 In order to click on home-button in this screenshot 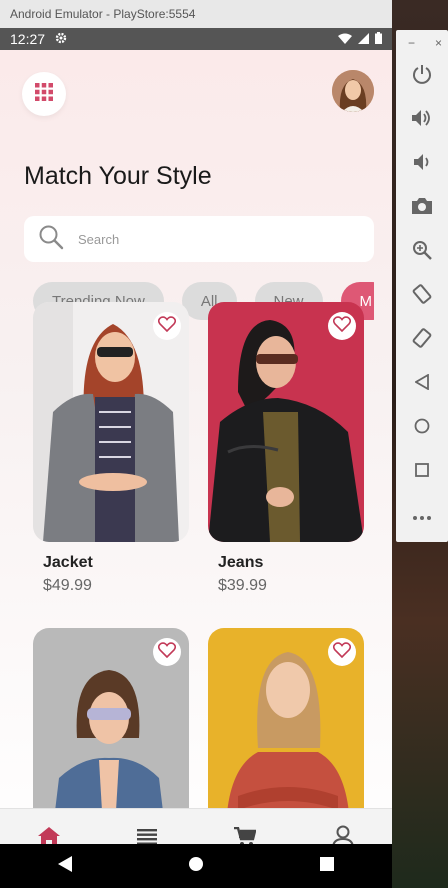, I will do `click(422, 428)`.